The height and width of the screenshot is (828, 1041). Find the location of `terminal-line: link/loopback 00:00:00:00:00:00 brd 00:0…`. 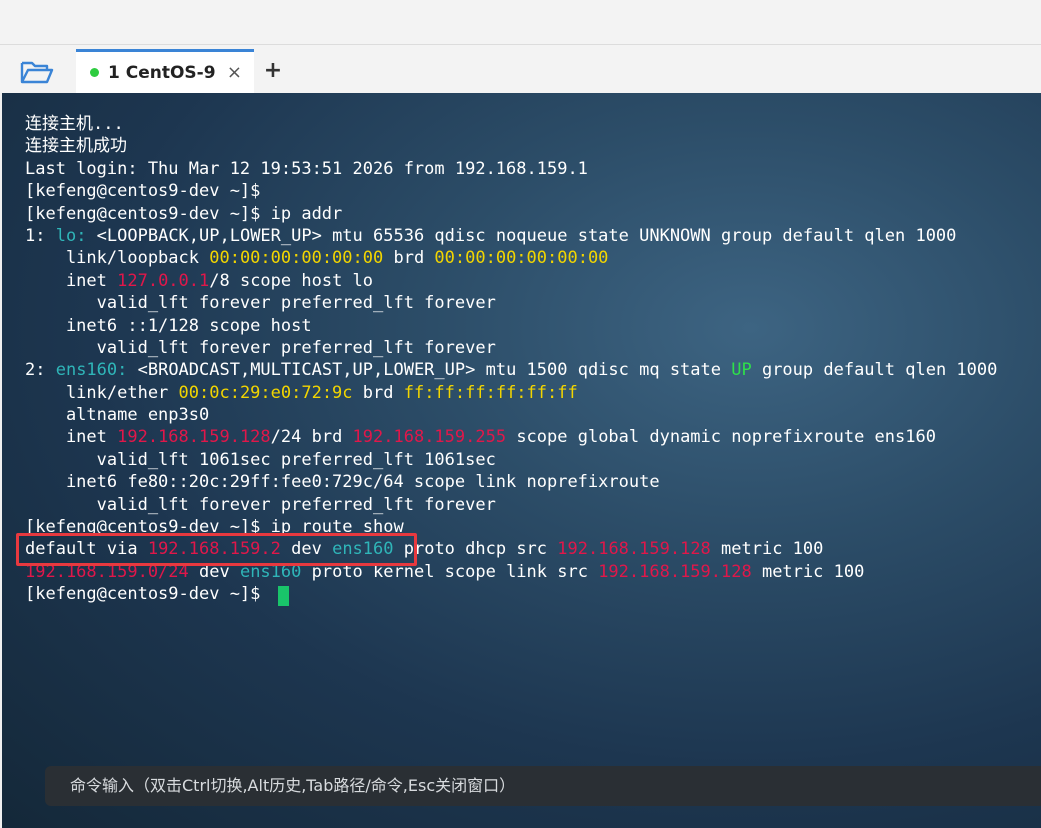

terminal-line: link/loopback 00:00:00:00:00:00 brd 00:0… is located at coordinates (511, 258).